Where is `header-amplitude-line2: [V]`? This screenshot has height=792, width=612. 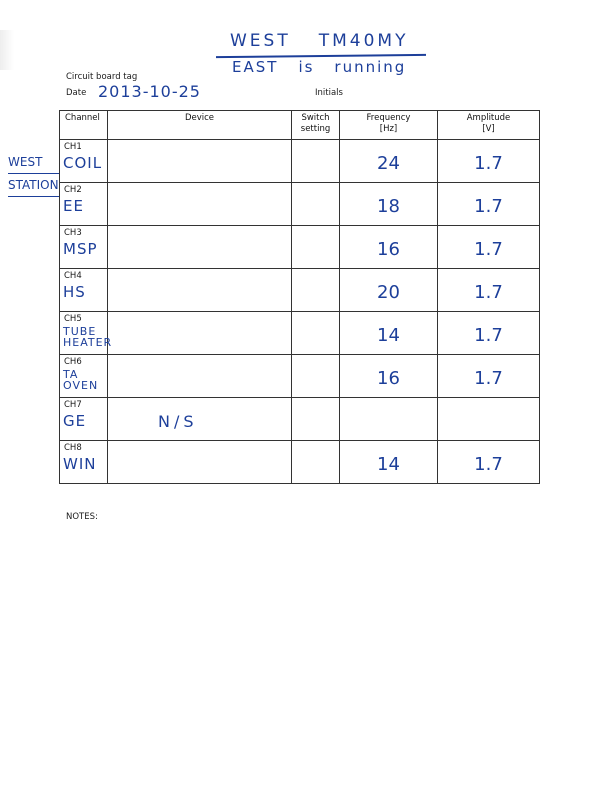
header-amplitude-line2: [V] is located at coordinates (488, 129).